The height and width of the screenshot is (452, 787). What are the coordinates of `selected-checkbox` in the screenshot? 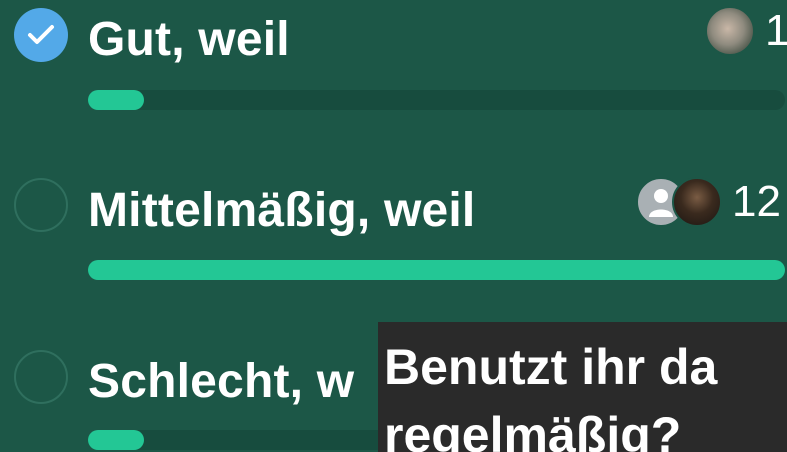 It's located at (41, 35).